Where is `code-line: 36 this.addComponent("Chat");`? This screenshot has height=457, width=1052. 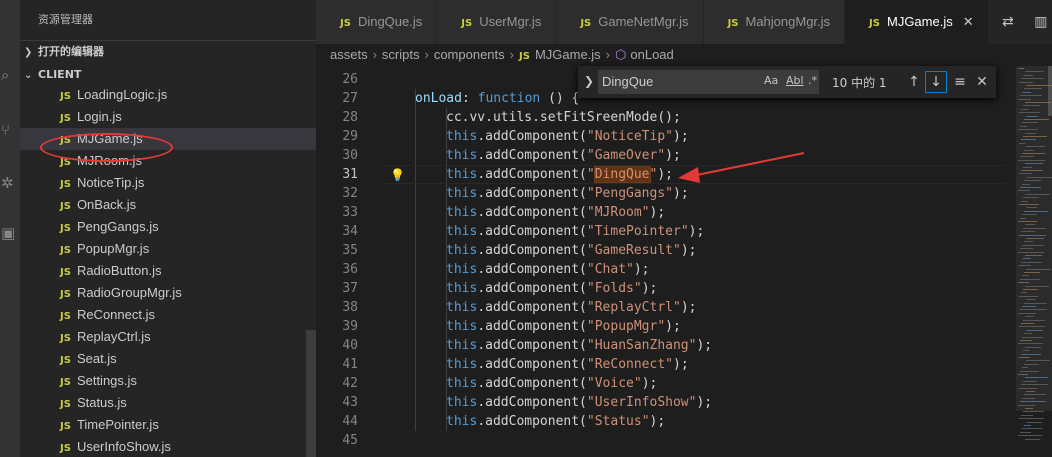
code-line: 36 this.addComponent("Chat"); is located at coordinates (661, 269).